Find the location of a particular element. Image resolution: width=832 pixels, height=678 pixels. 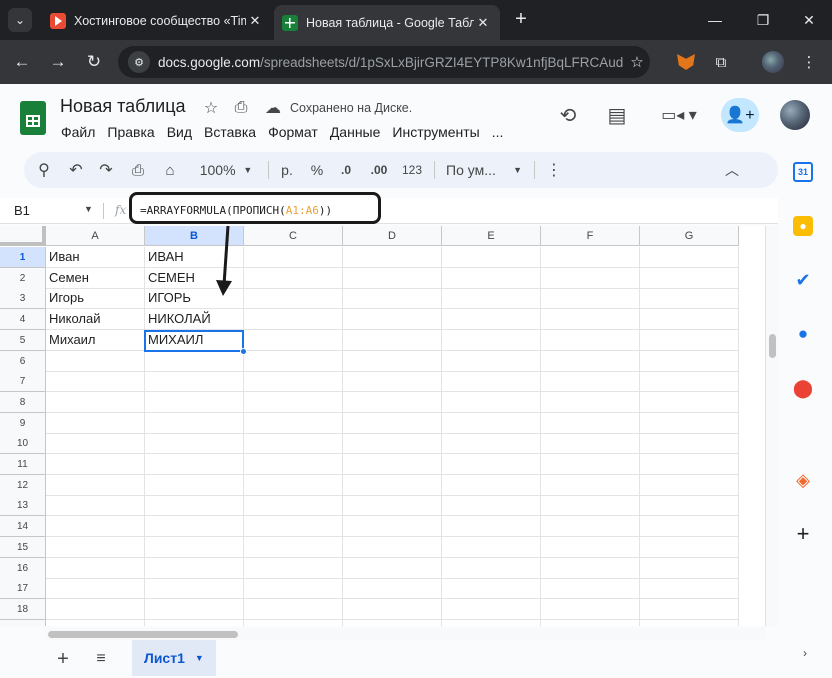

cell-g11 is located at coordinates (689, 464).